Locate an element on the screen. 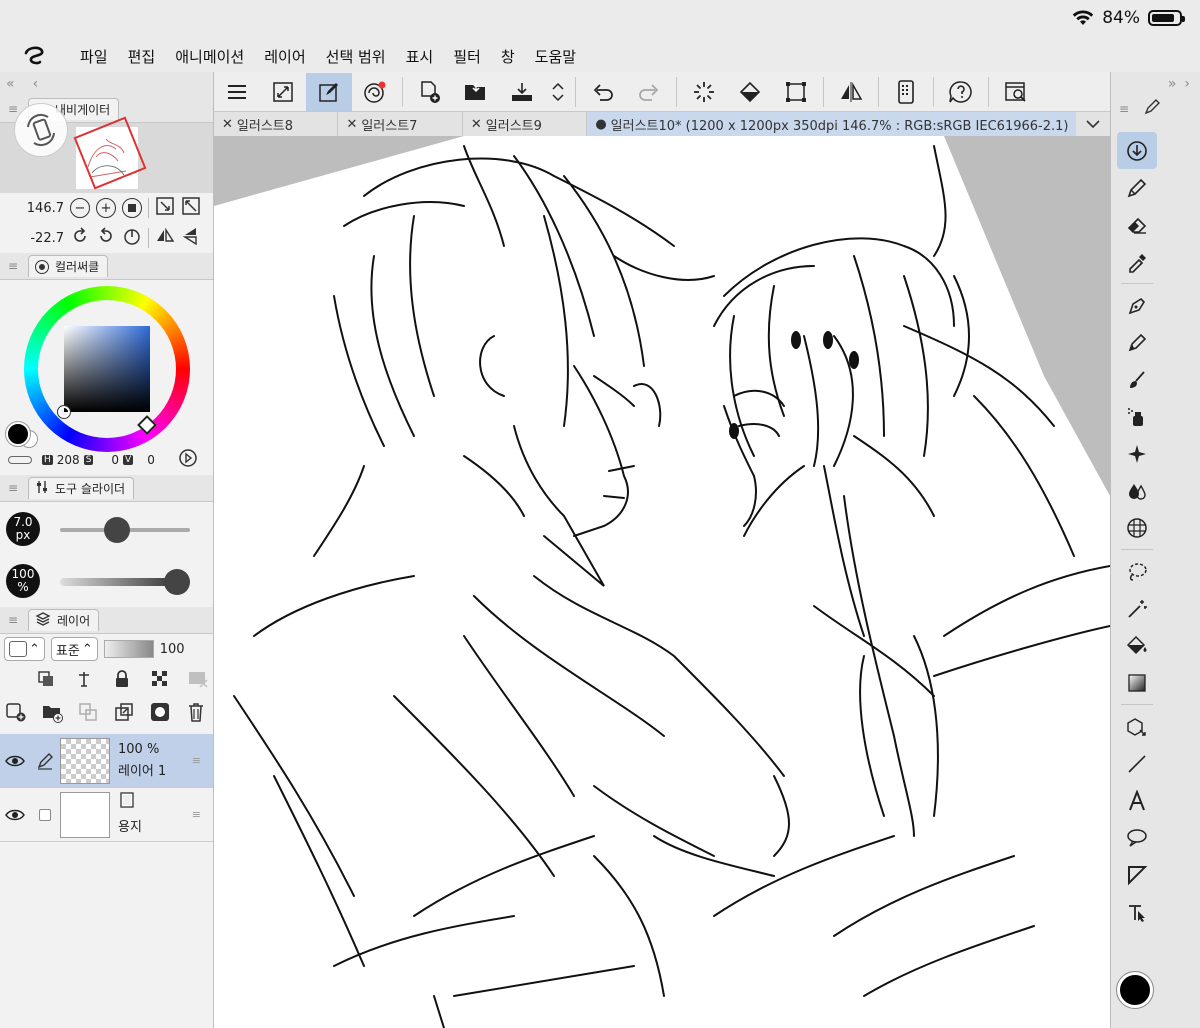 This screenshot has height=1028, width=1200. clip-studio-icon is located at coordinates (375, 92).